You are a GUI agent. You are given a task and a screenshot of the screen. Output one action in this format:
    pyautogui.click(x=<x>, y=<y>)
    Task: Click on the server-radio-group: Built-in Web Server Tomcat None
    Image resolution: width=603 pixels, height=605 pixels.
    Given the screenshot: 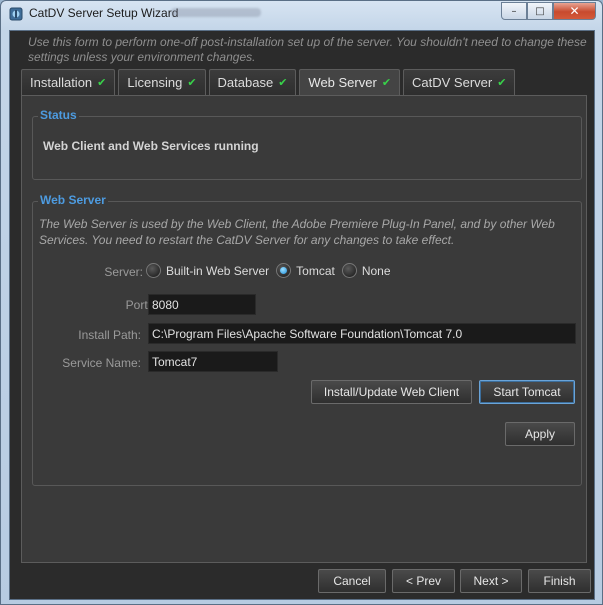 What is the action you would take?
    pyautogui.click(x=272, y=270)
    